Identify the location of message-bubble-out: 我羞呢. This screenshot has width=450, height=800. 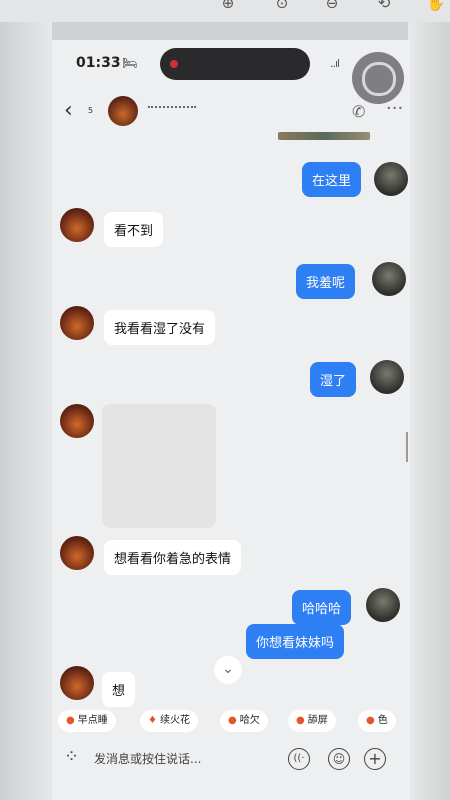
(326, 281).